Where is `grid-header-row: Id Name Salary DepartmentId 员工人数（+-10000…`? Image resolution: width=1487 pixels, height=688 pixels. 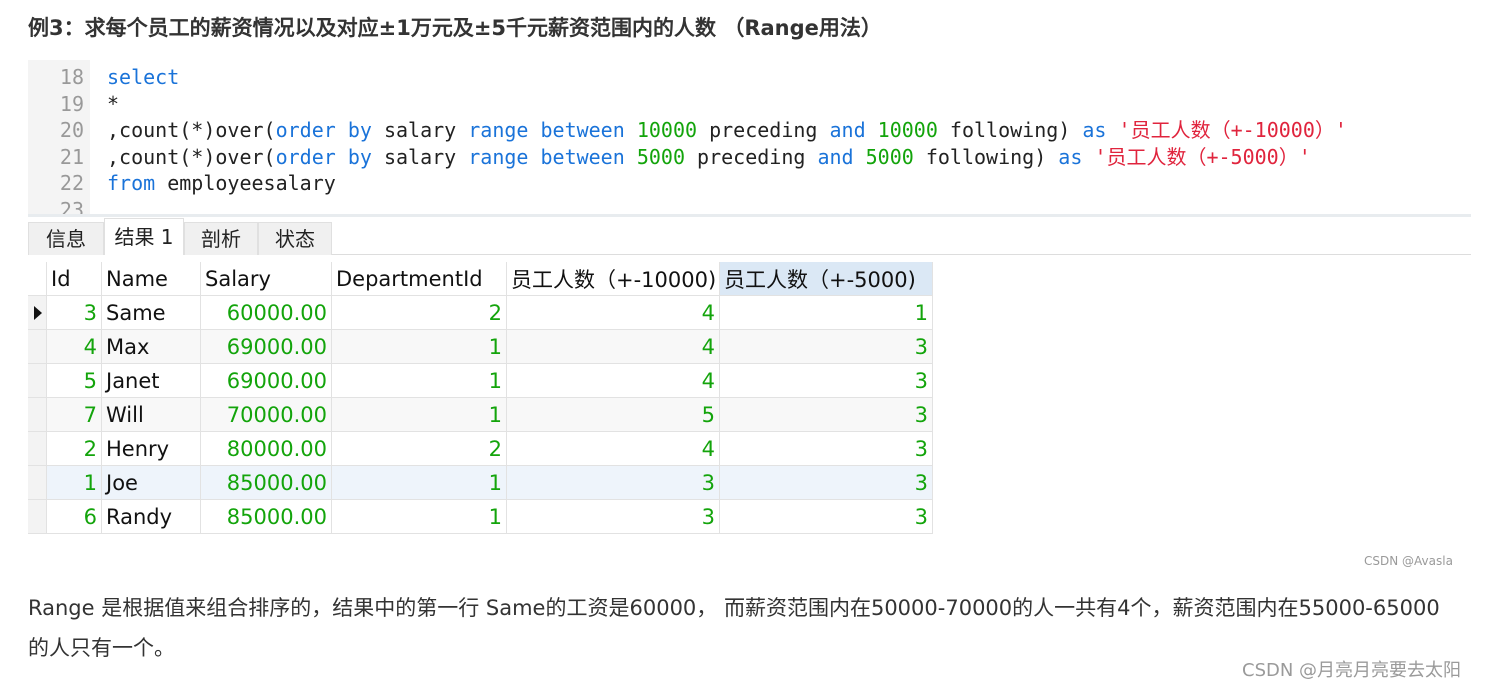
grid-header-row: Id Name Salary DepartmentId 员工人数（+-10000… is located at coordinates (480, 279).